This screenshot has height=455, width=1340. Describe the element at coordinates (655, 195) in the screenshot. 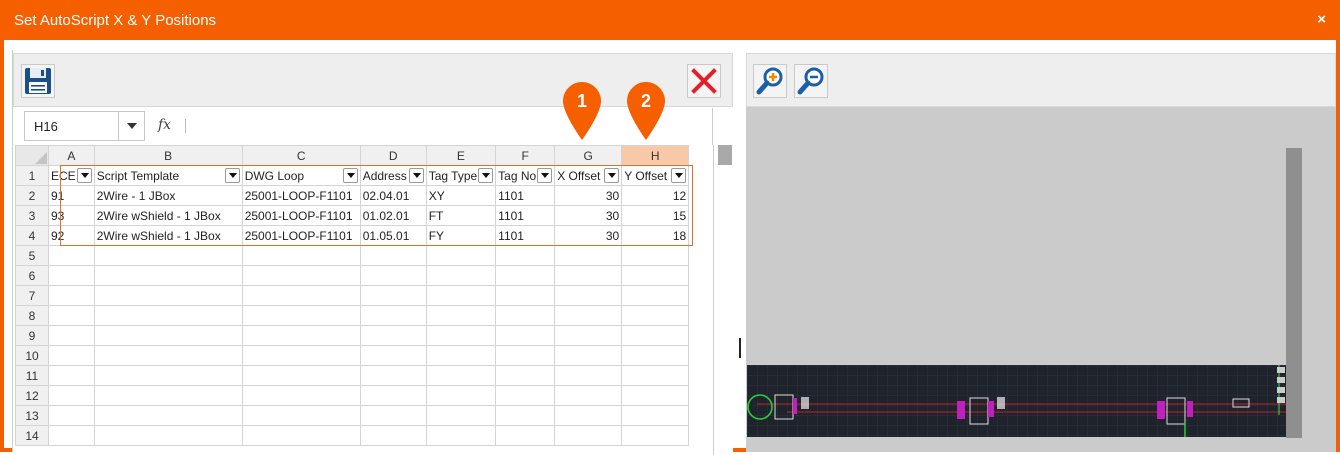

I see `cell: 12` at that location.